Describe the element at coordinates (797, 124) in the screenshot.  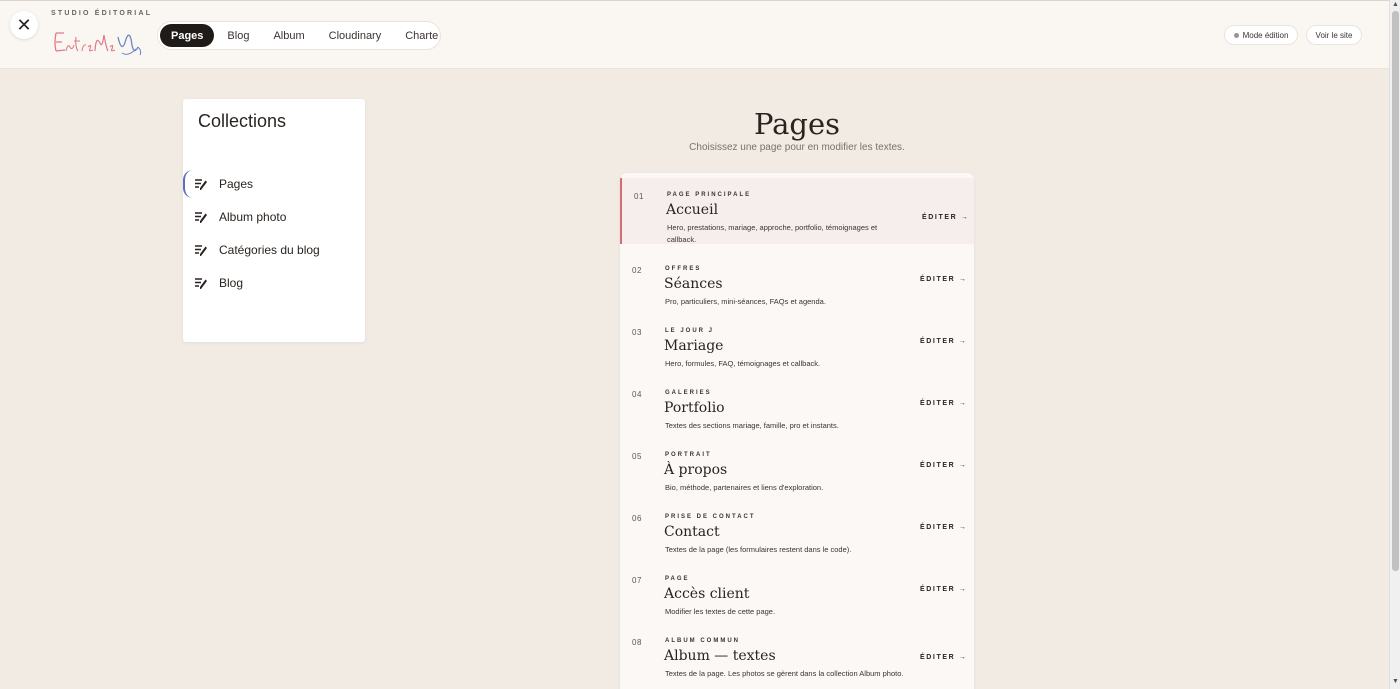
I see `page-title: Pages` at that location.